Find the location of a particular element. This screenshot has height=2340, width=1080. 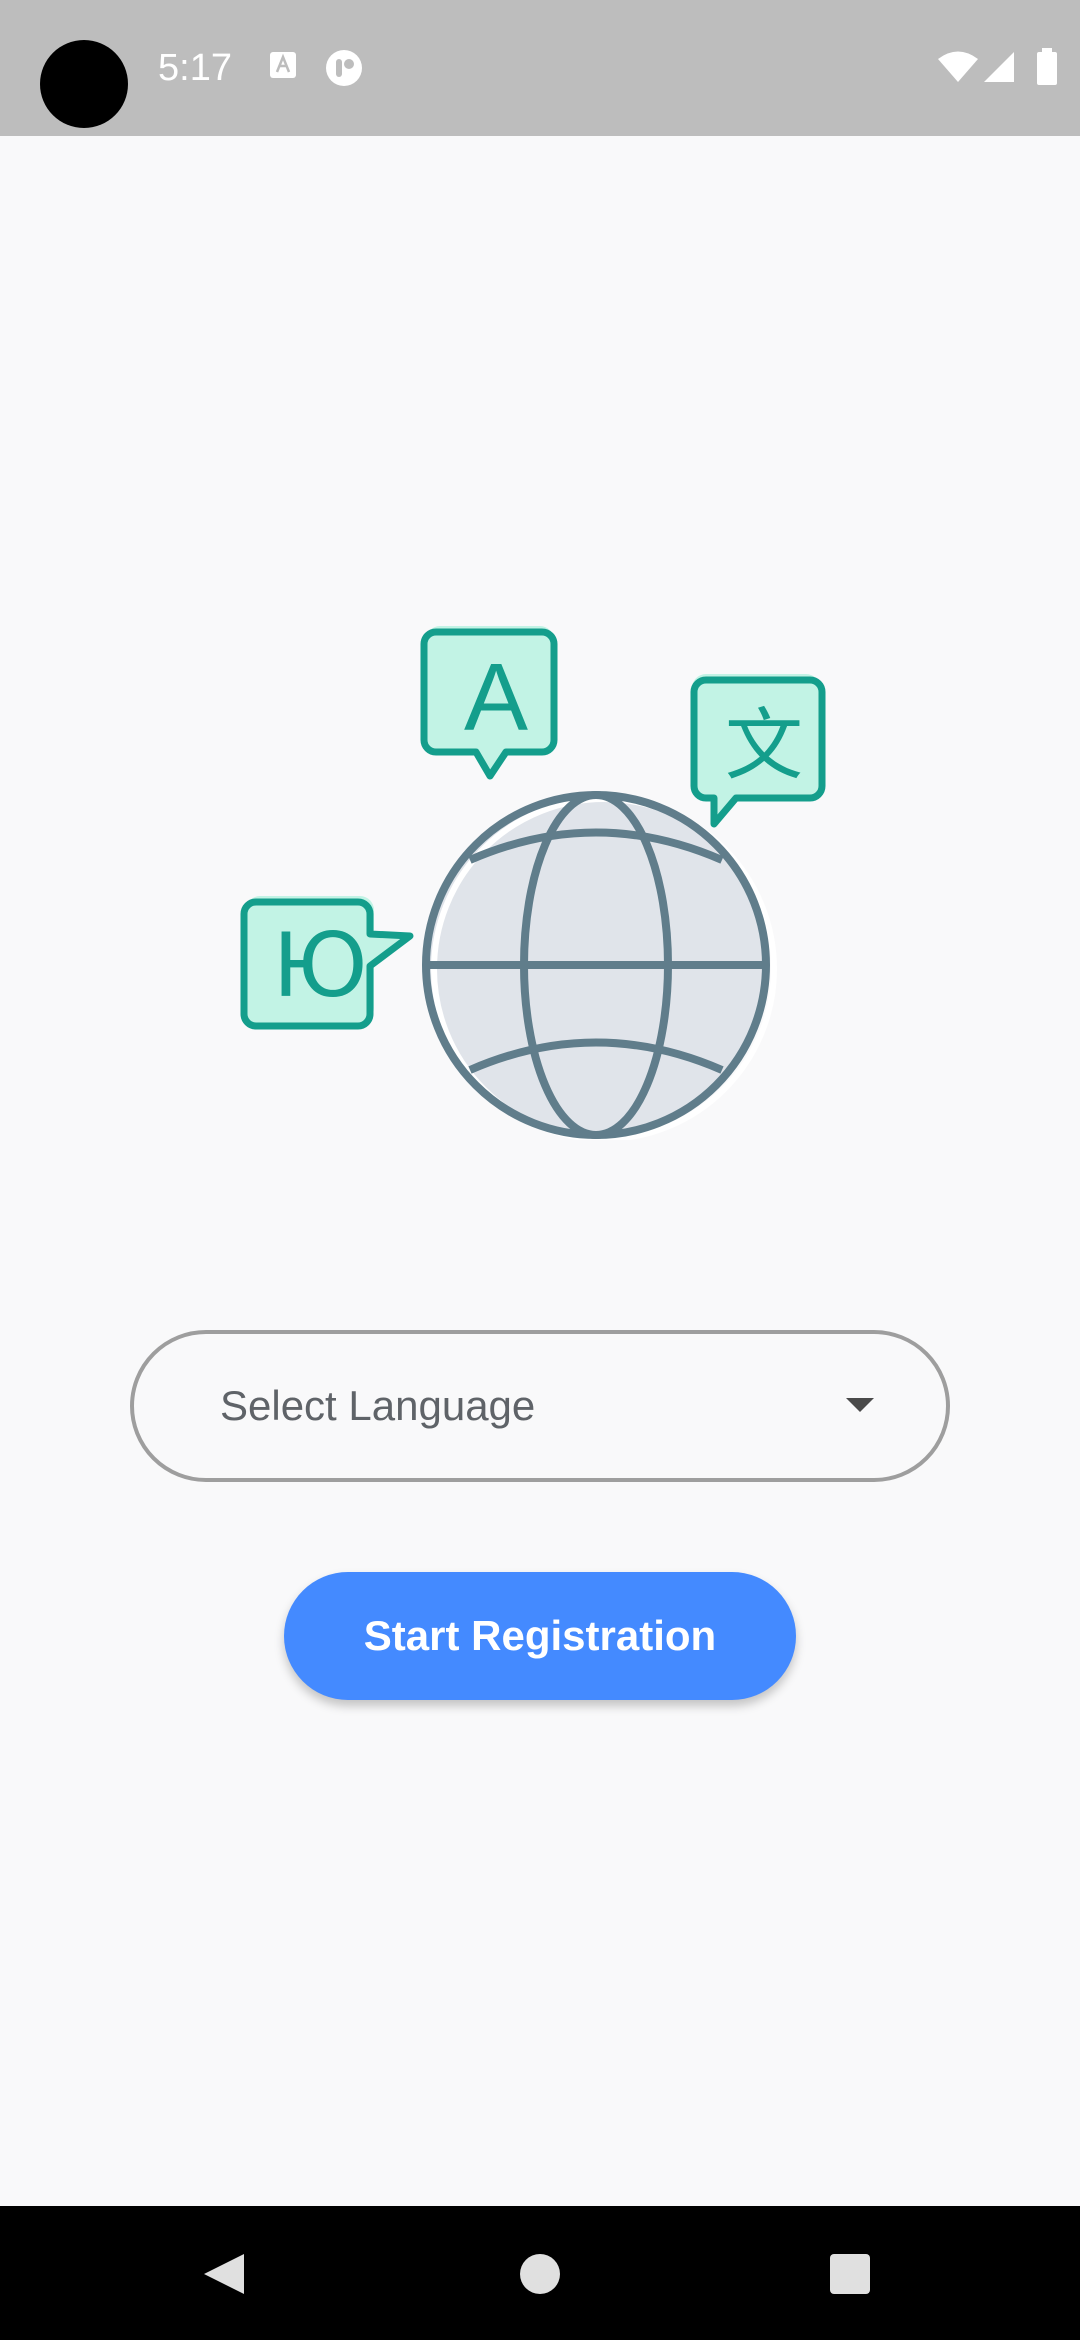

language-select-label: Select Language is located at coordinates (378, 1405).